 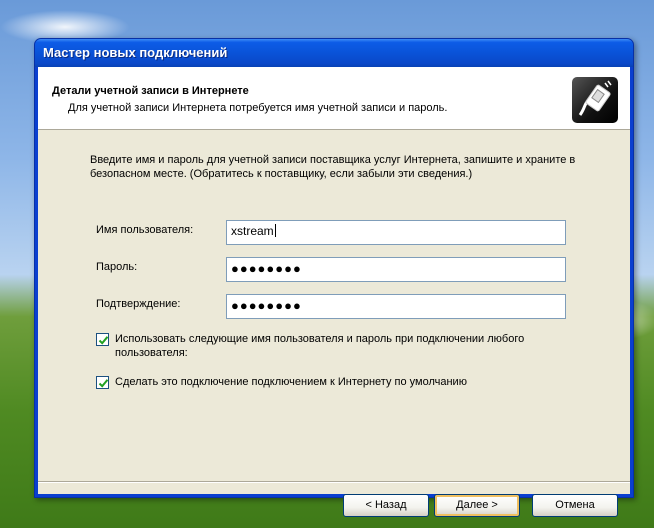 I want to click on username-value: xstream, so click(x=252, y=231).